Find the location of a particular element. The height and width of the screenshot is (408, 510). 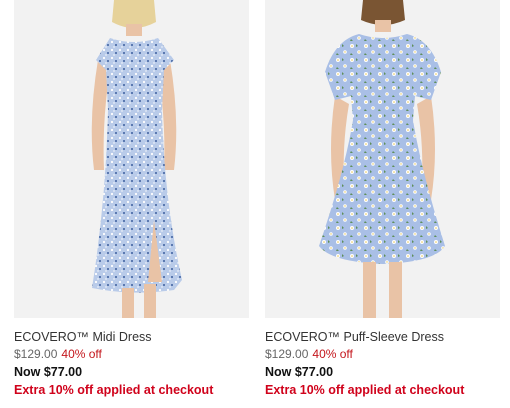

product-title: ECOVERO™ Midi Dress is located at coordinates (83, 337).